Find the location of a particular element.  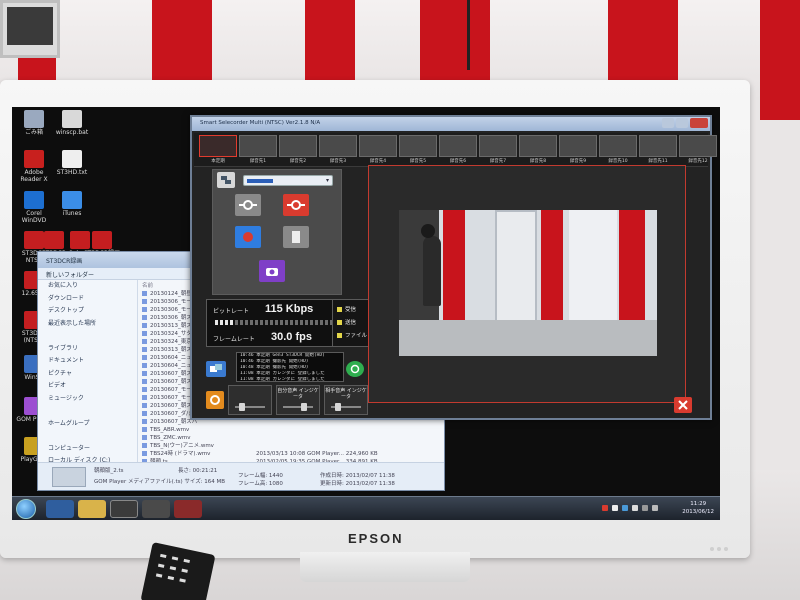

source-select: ▾ is located at coordinates (288, 180).